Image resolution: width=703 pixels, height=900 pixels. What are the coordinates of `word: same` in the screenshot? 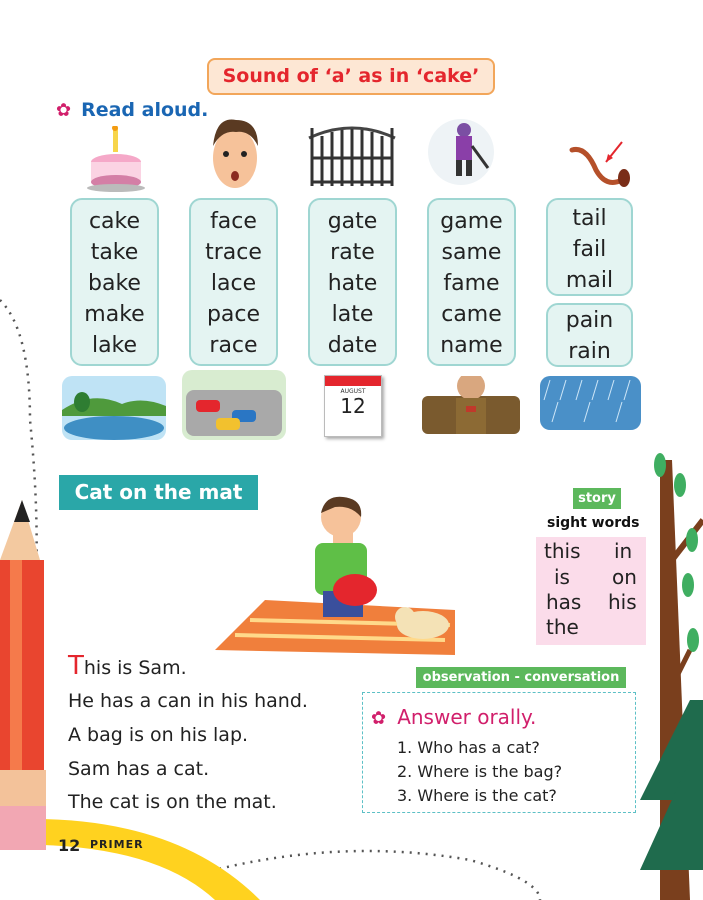 It's located at (471, 252).